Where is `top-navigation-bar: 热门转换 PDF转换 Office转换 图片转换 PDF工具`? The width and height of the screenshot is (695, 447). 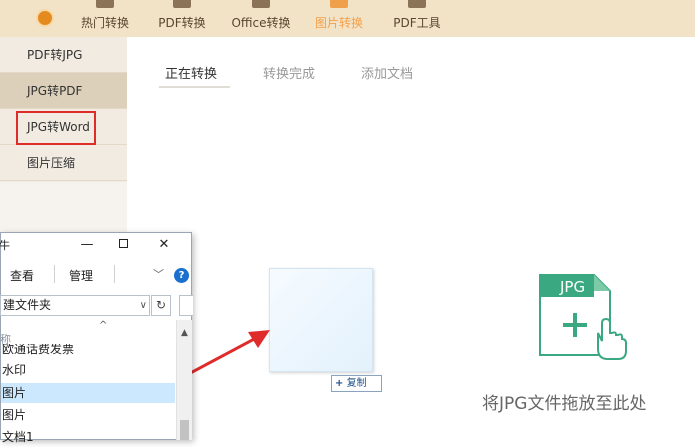
top-navigation-bar: 热门转换 PDF转换 Office转换 图片转换 PDF工具 is located at coordinates (347, 18).